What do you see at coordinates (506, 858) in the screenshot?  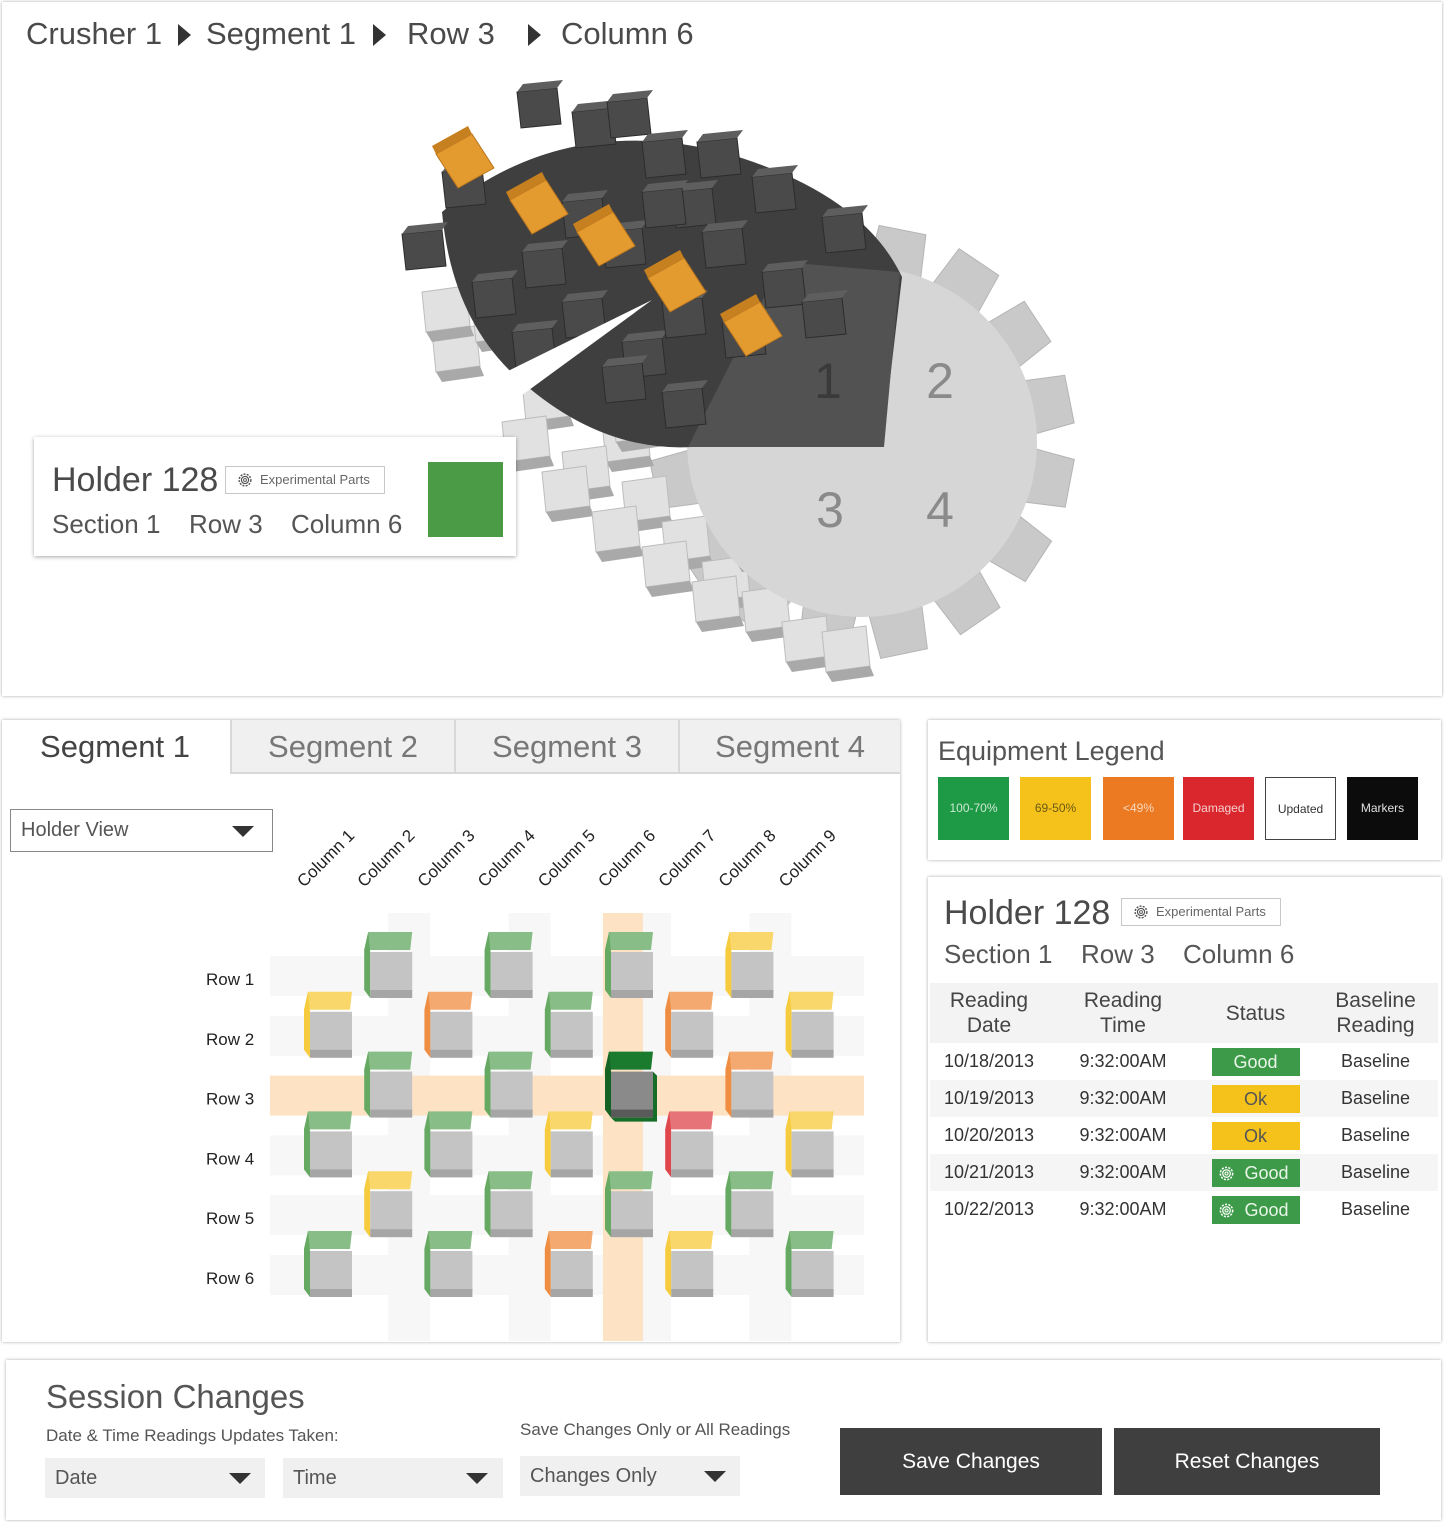 I see `column-label: Column 4` at bounding box center [506, 858].